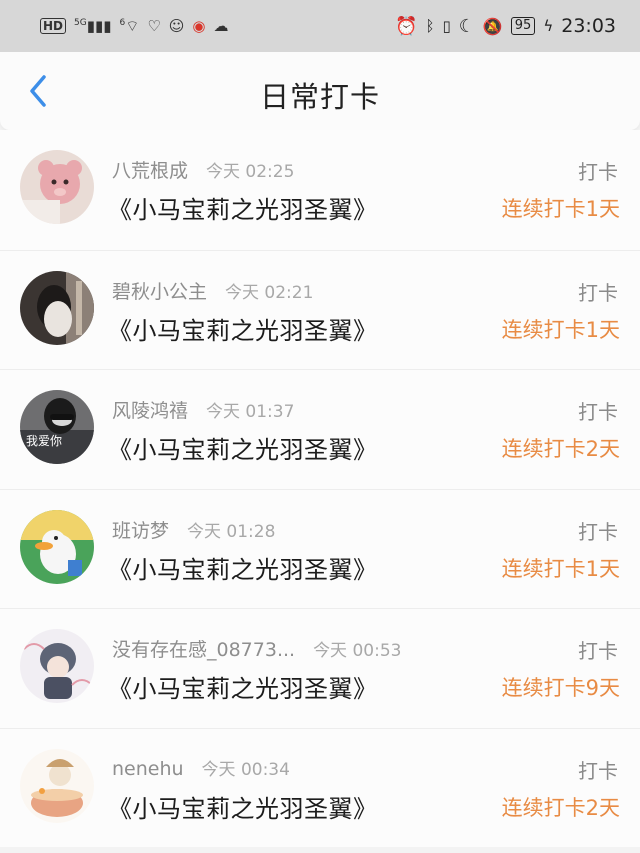 This screenshot has width=640, height=853. What do you see at coordinates (148, 769) in the screenshot?
I see `username: nenehu` at bounding box center [148, 769].